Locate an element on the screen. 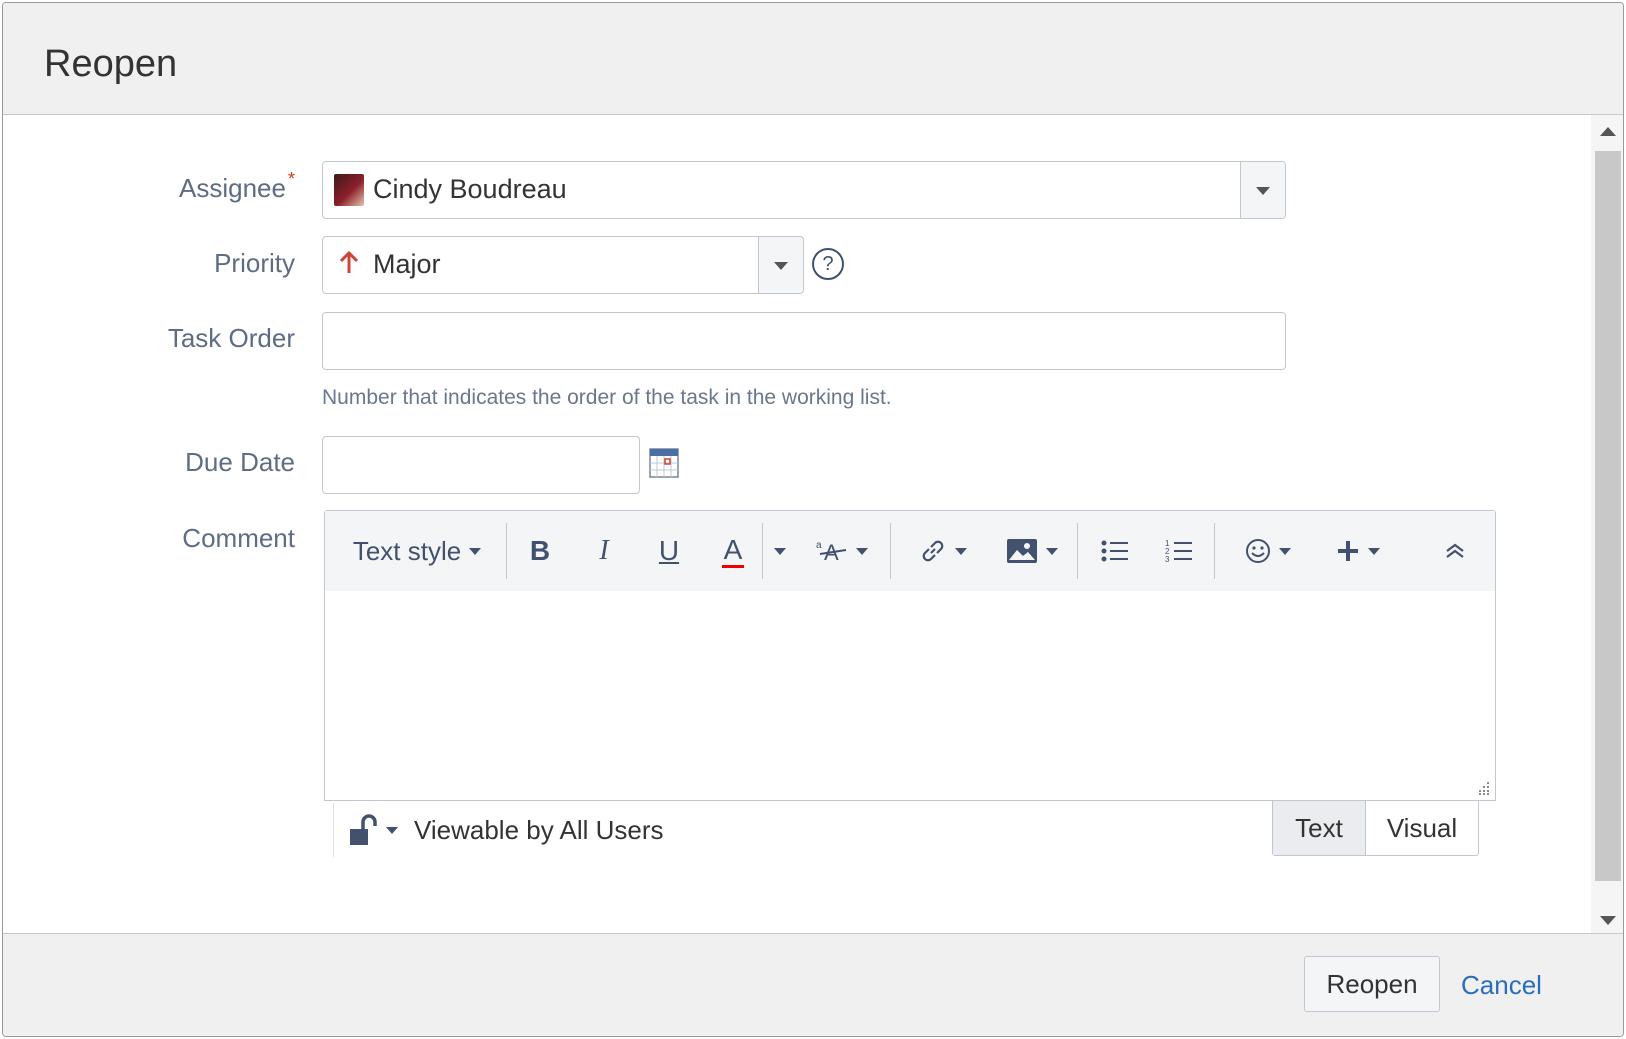 Image resolution: width=1626 pixels, height=1039 pixels. text-color-icon: A is located at coordinates (733, 551).